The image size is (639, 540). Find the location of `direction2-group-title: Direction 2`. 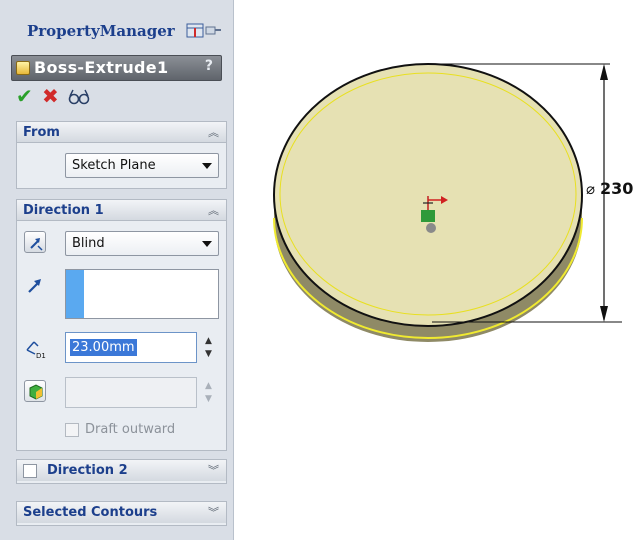

direction2-group-title: Direction 2 is located at coordinates (87, 470).